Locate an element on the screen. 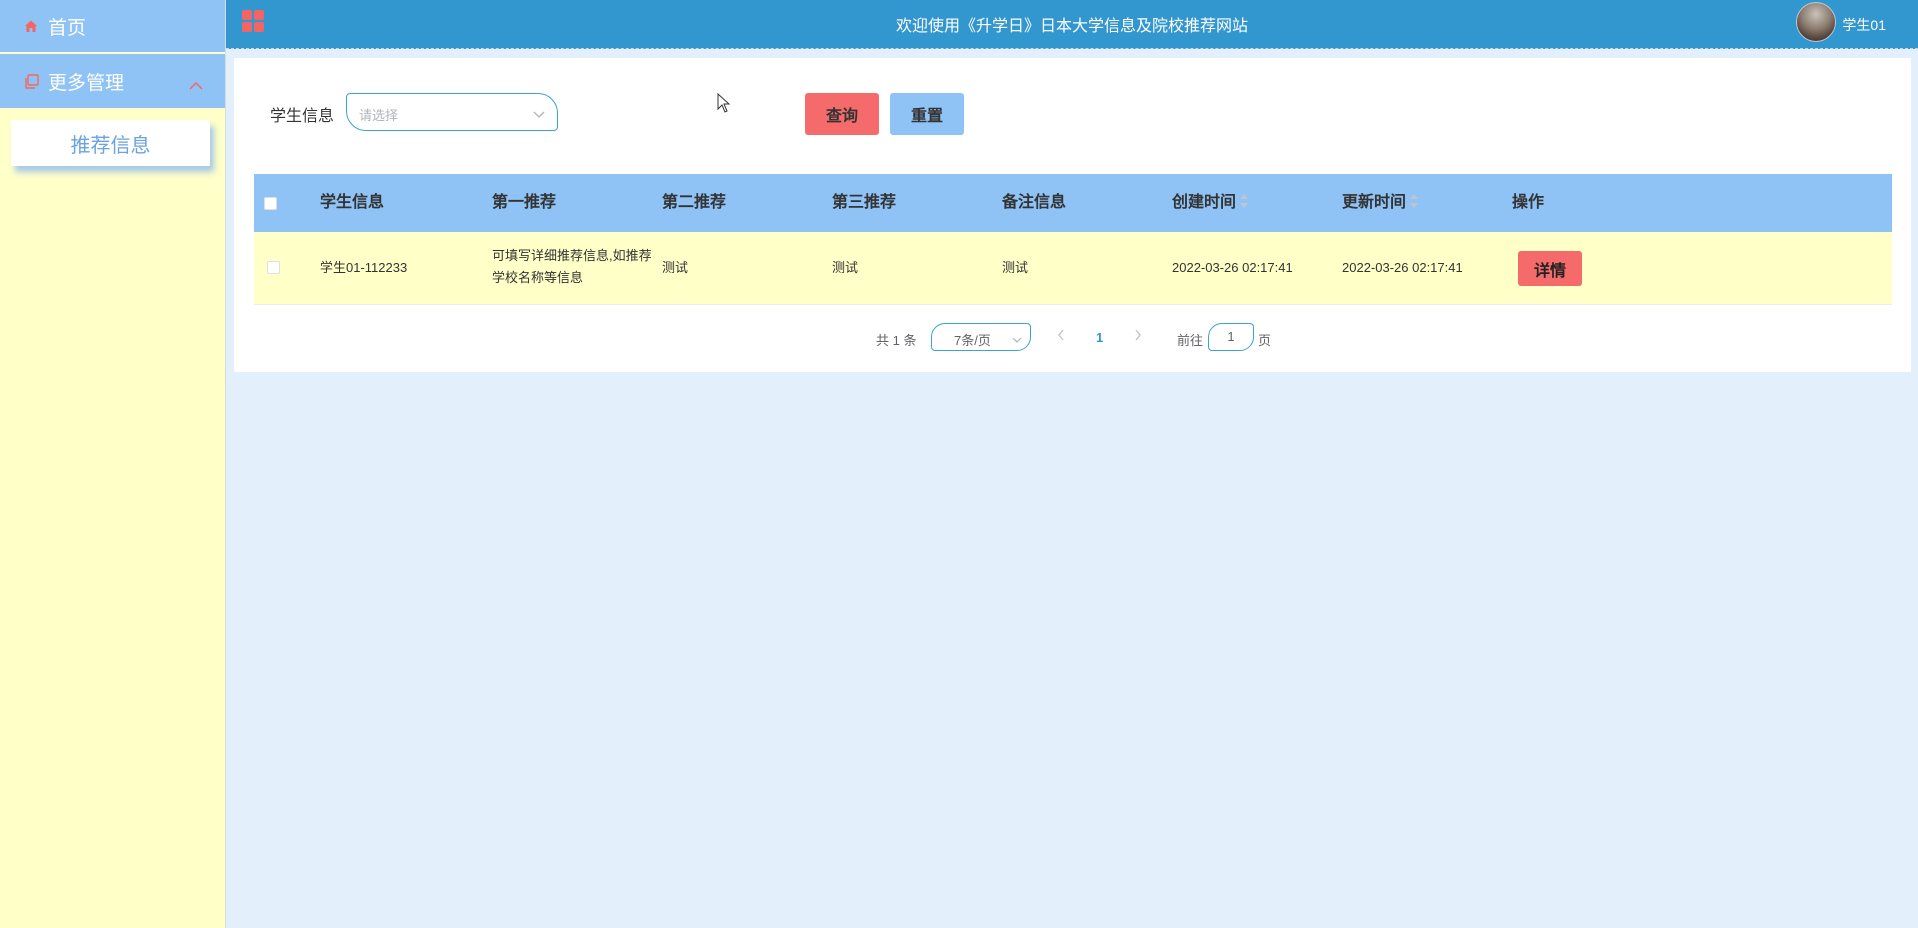 This screenshot has width=1918, height=928. column-header-actions: 操作 is located at coordinates (1528, 202).